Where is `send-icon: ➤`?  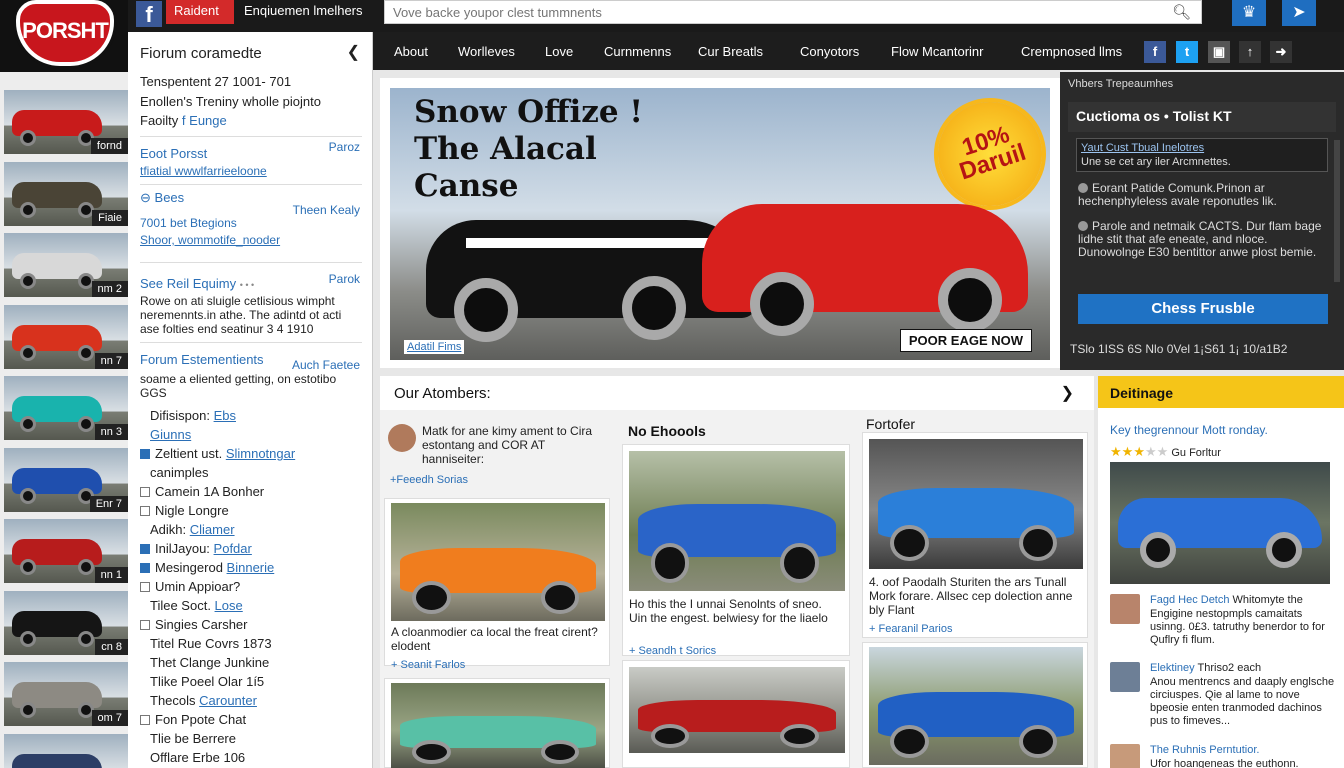
send-icon: ➤ is located at coordinates (1299, 13).